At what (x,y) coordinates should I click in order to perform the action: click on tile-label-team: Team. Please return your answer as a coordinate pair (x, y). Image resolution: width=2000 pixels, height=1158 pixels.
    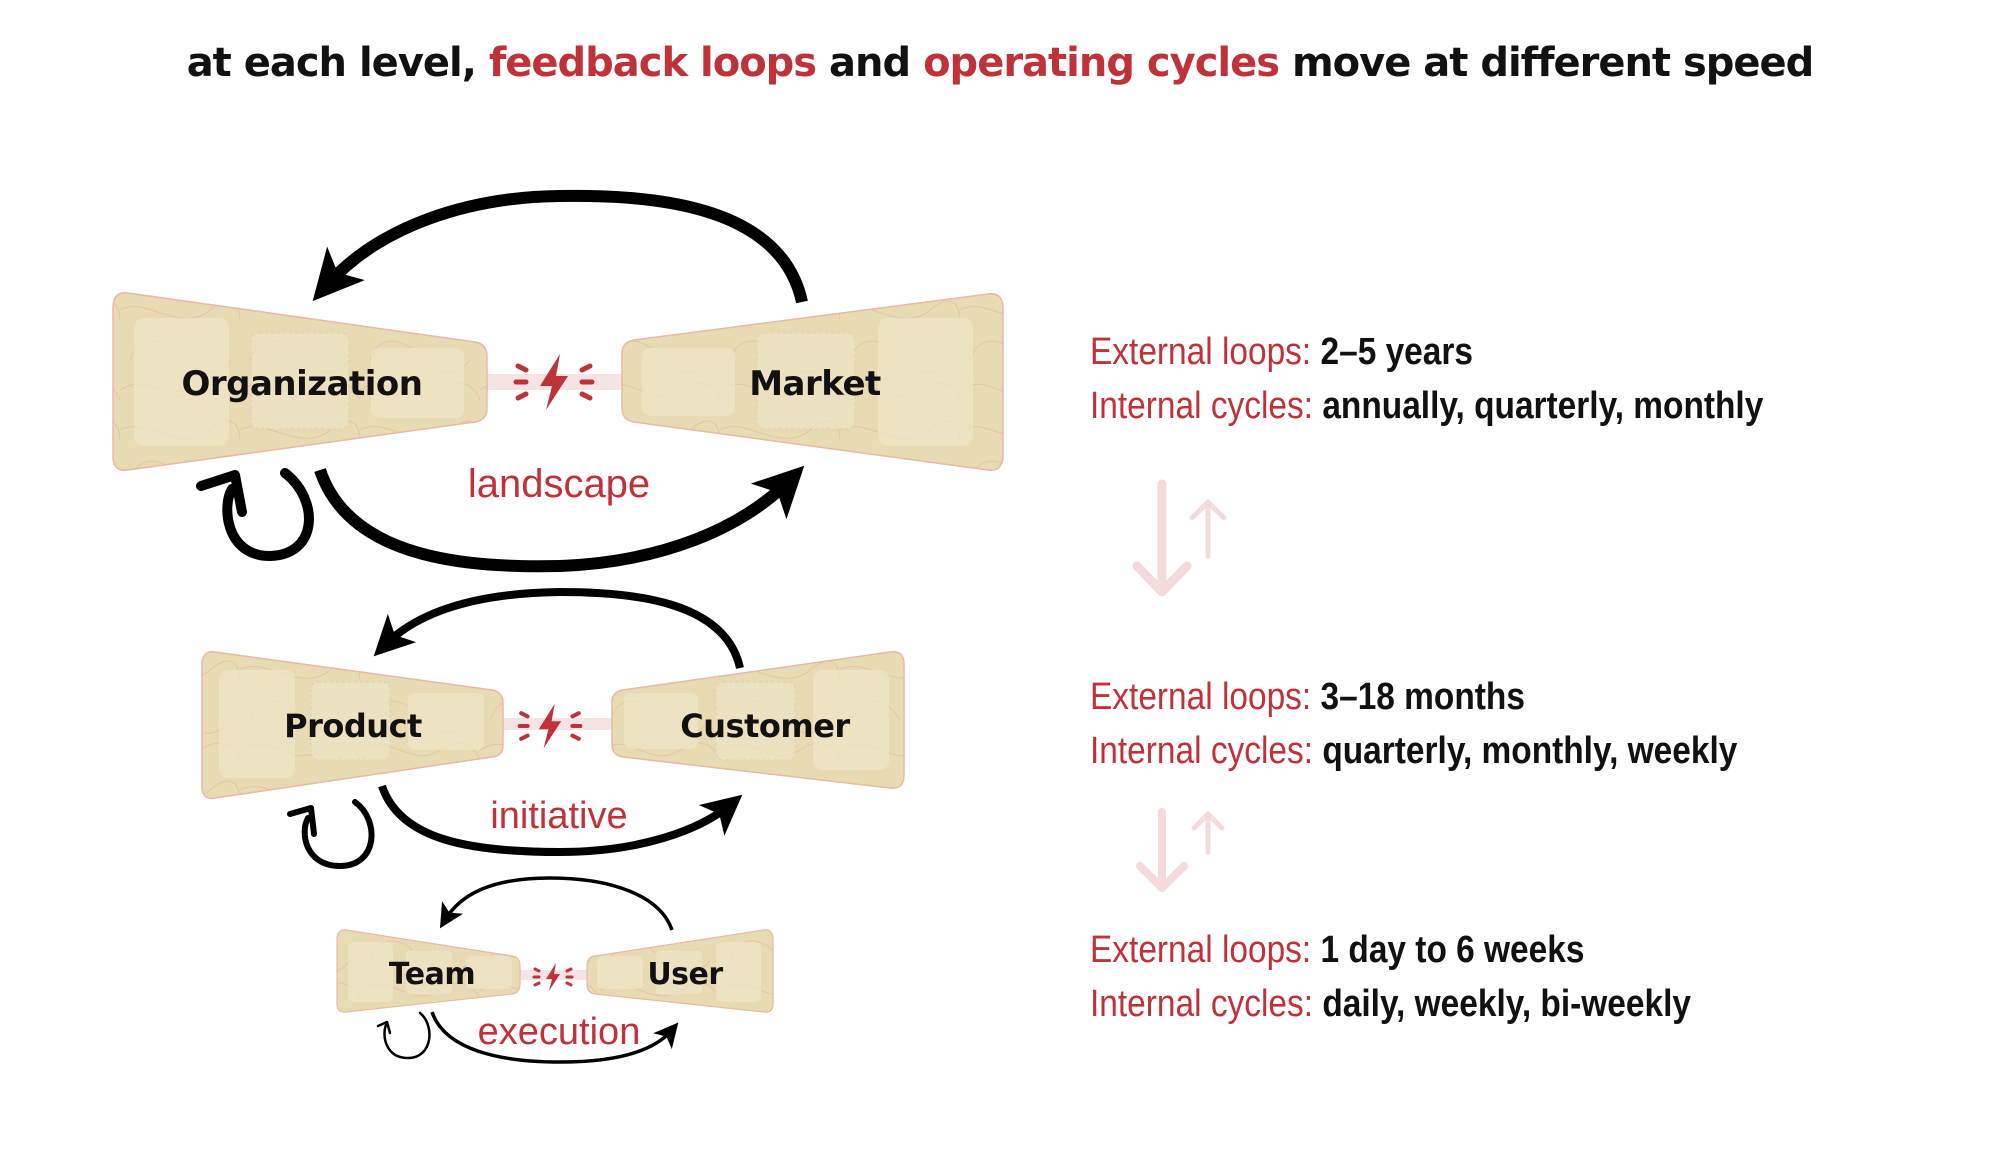
    Looking at the image, I should click on (432, 974).